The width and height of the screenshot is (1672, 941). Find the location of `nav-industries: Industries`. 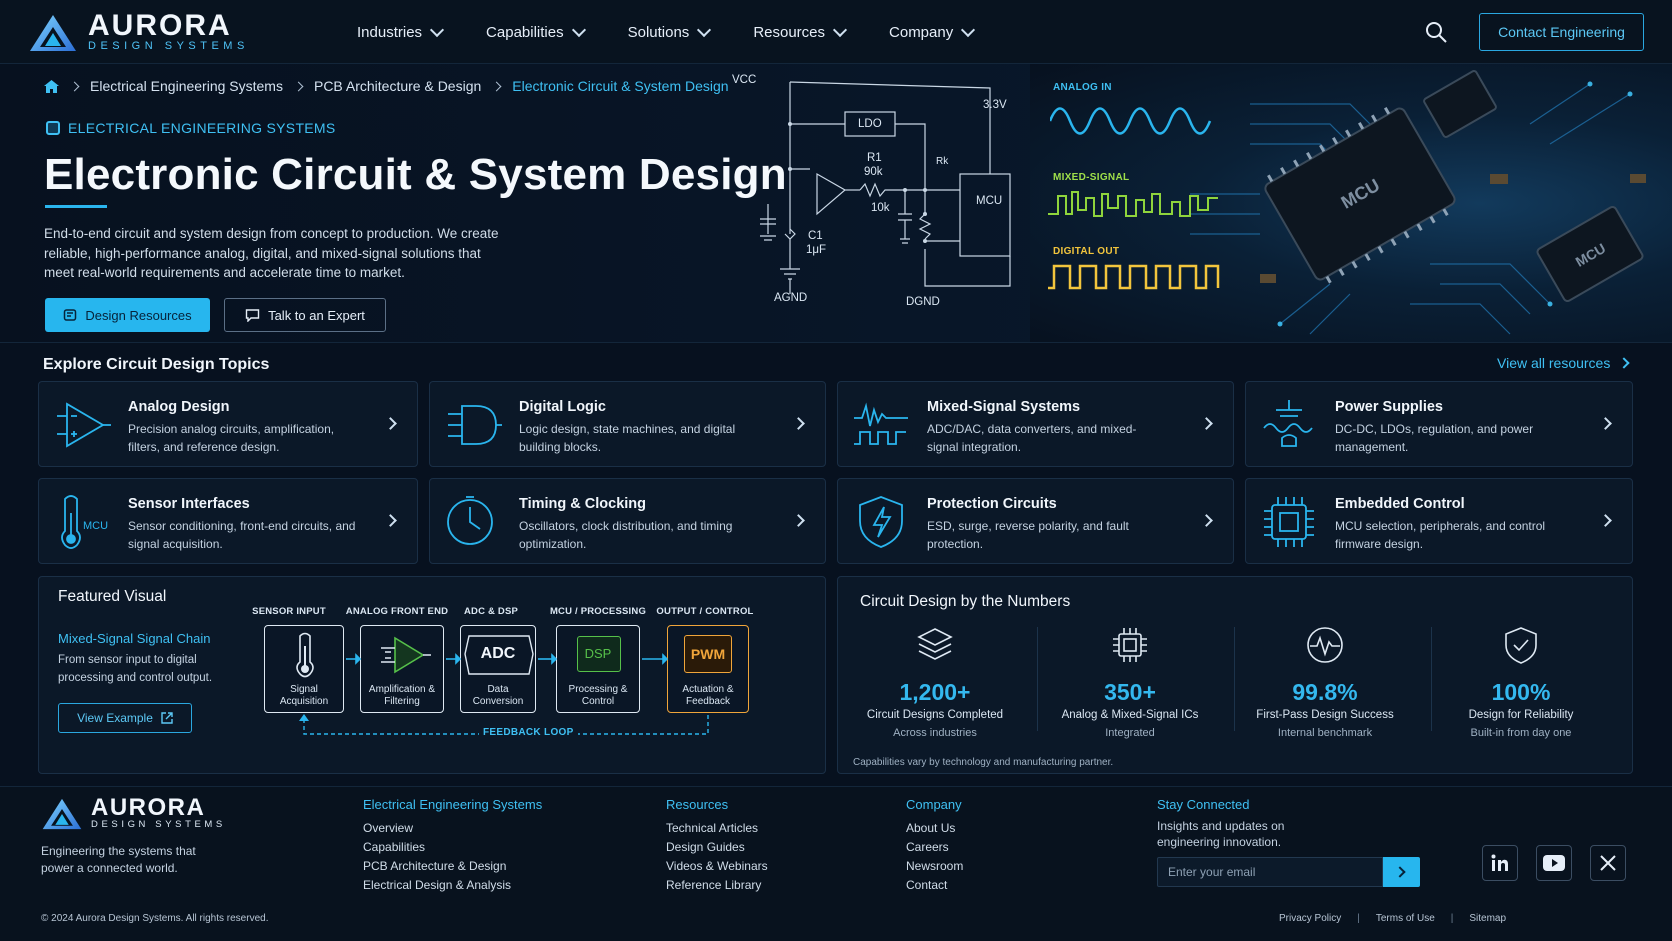

nav-industries: Industries is located at coordinates (401, 31).